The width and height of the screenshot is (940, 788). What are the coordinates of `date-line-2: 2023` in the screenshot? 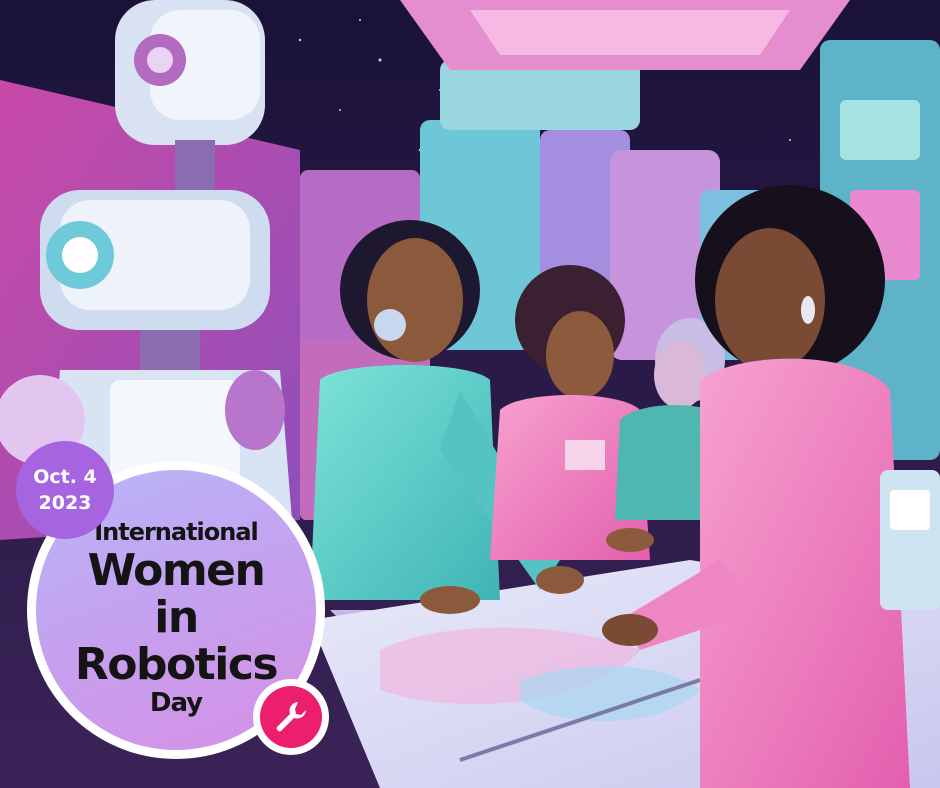 It's located at (65, 503).